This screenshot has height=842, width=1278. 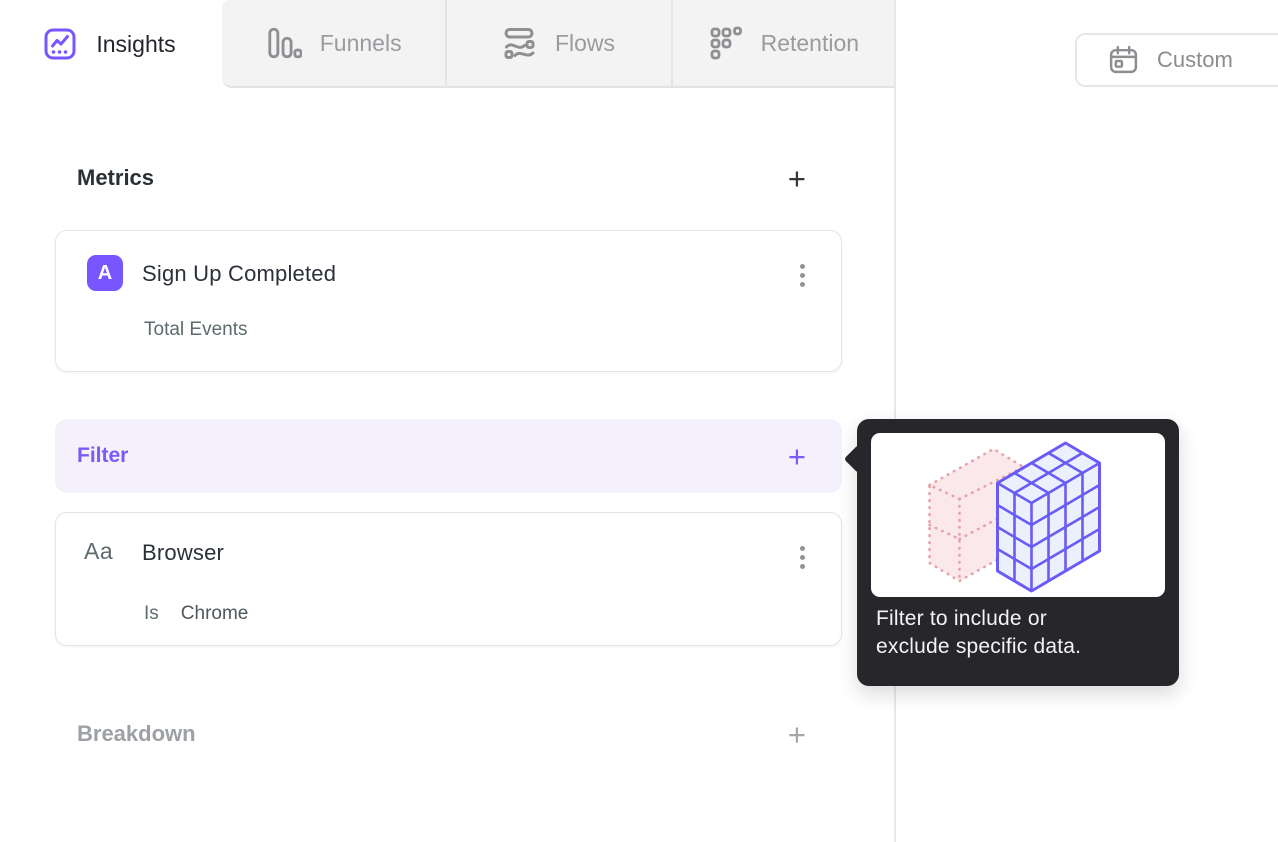 I want to click on metrics-section-header: Metrics +, so click(x=448, y=178).